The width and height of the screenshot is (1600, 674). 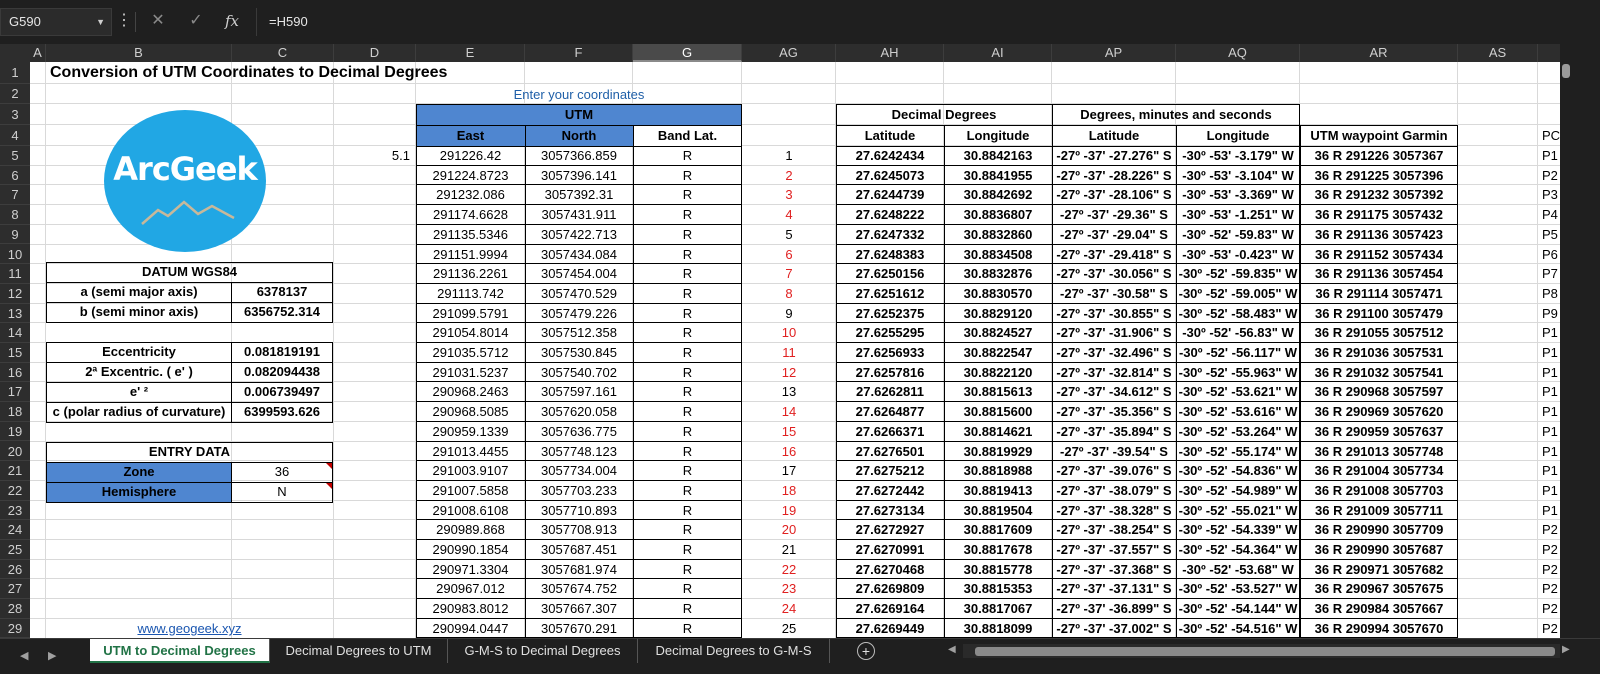 I want to click on row-header-22: 22, so click(x=15, y=491).